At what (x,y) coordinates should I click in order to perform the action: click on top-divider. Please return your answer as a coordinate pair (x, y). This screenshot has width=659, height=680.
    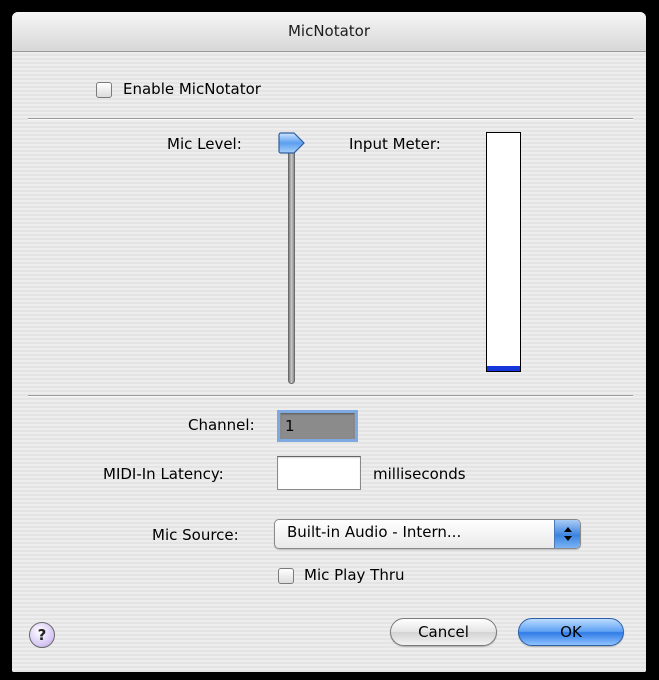
    Looking at the image, I should click on (330, 119).